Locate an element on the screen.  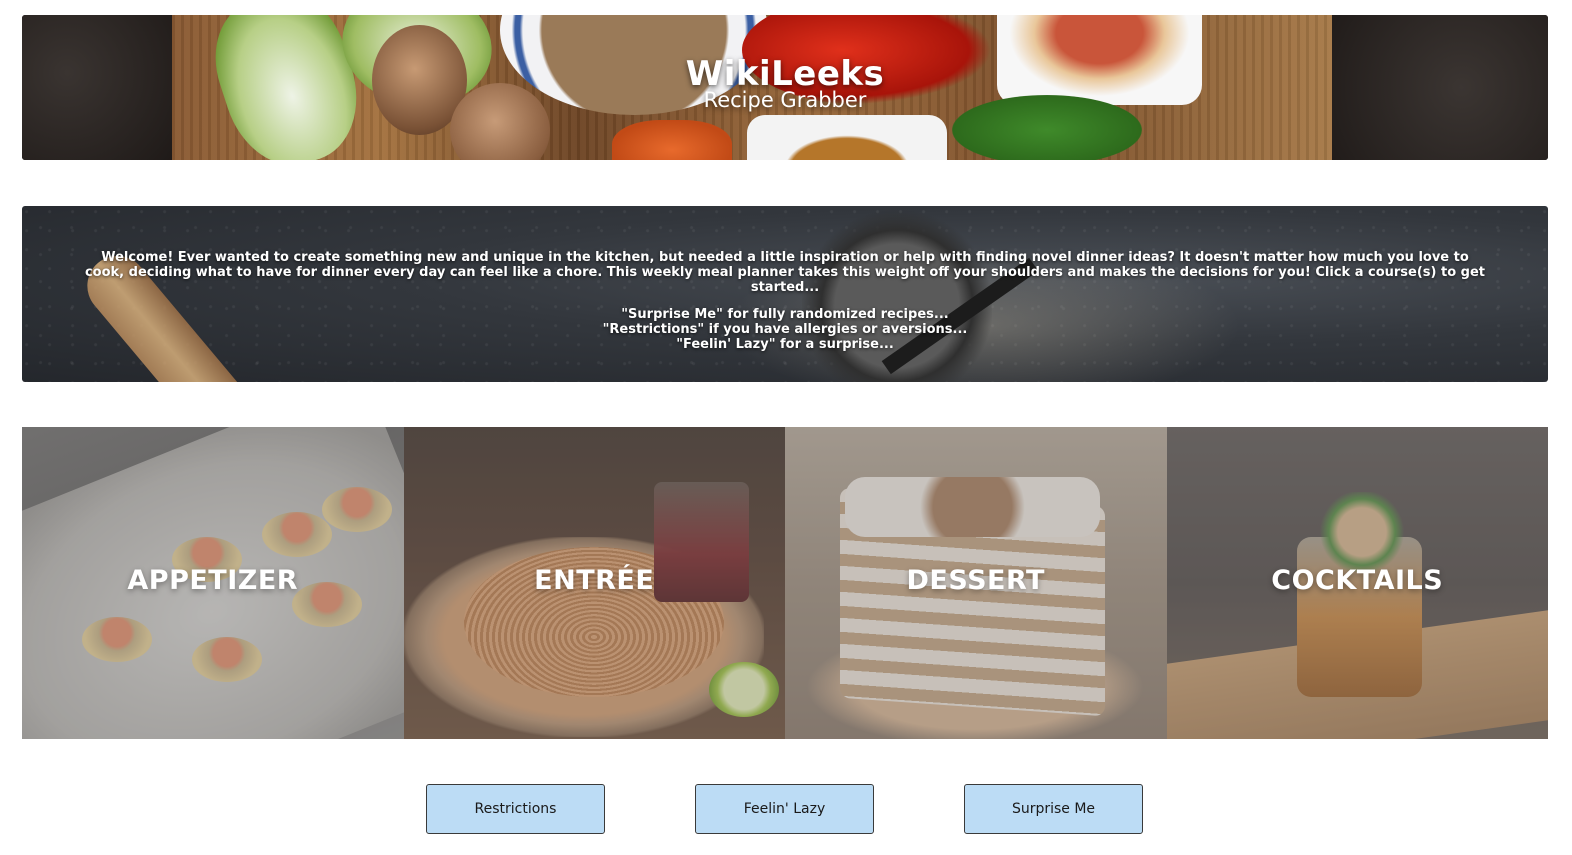
course-label-appetizer: APPETIZER is located at coordinates (213, 580).